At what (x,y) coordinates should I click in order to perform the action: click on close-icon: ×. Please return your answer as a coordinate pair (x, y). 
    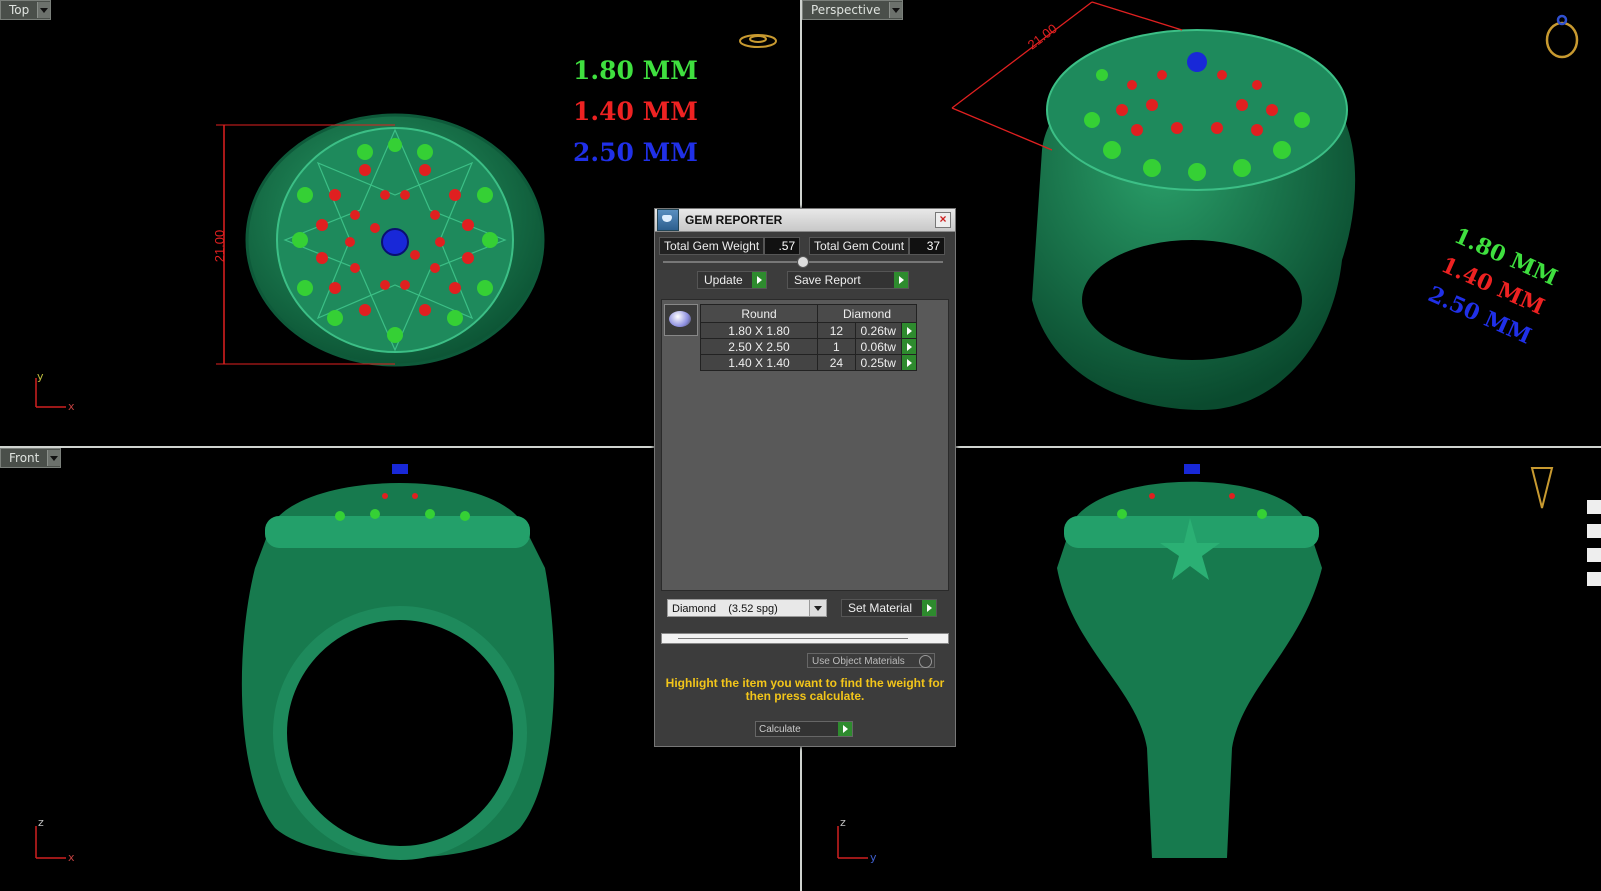
    Looking at the image, I should click on (943, 220).